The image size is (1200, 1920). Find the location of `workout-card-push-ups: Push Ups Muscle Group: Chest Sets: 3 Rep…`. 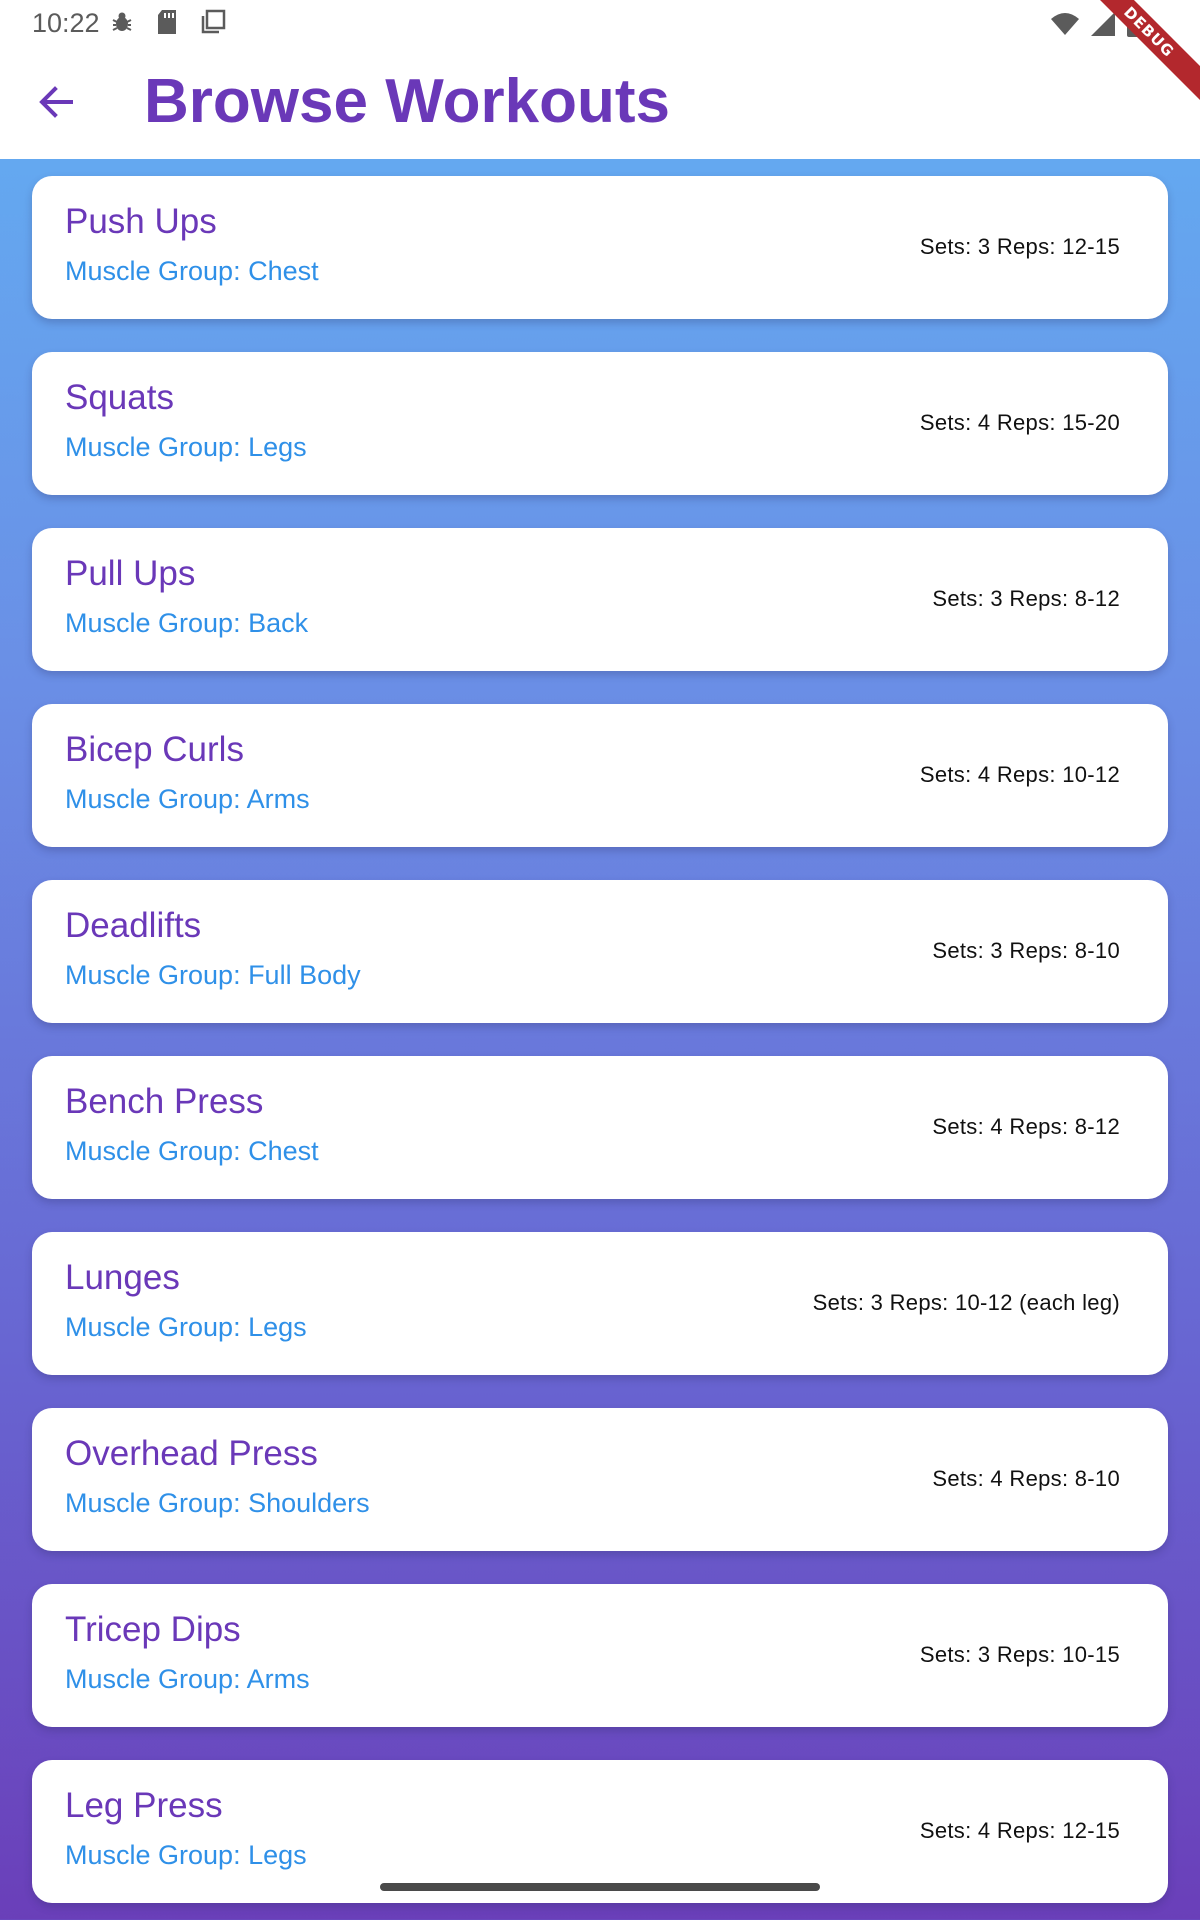

workout-card-push-ups: Push Ups Muscle Group: Chest Sets: 3 Rep… is located at coordinates (600, 247).